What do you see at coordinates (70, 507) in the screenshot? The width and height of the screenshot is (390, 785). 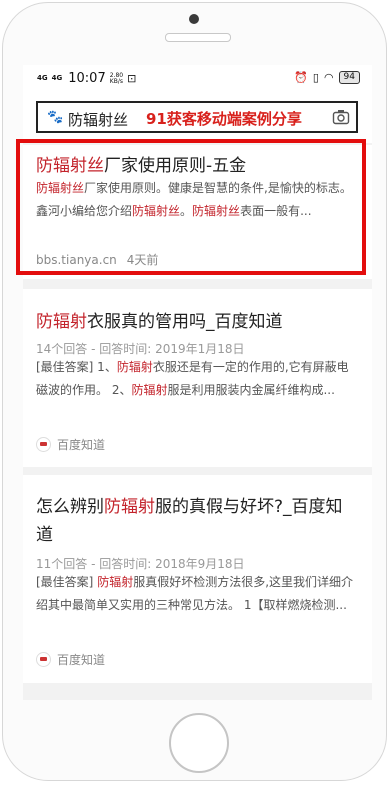 I see `title-text: 怎么辨别` at bounding box center [70, 507].